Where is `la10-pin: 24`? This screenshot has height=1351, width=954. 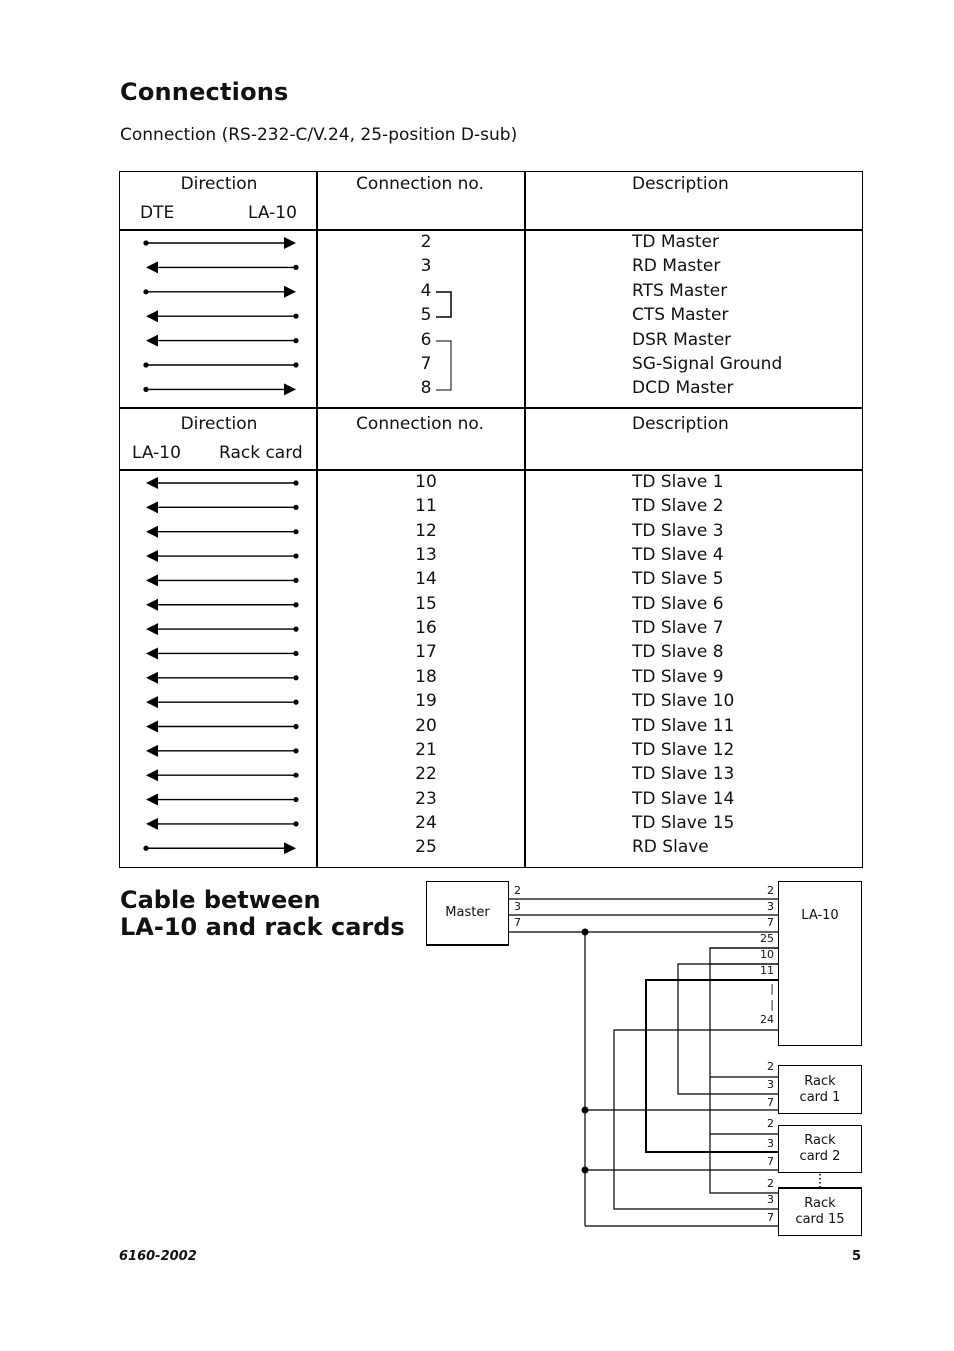 la10-pin: 24 is located at coordinates (767, 1019).